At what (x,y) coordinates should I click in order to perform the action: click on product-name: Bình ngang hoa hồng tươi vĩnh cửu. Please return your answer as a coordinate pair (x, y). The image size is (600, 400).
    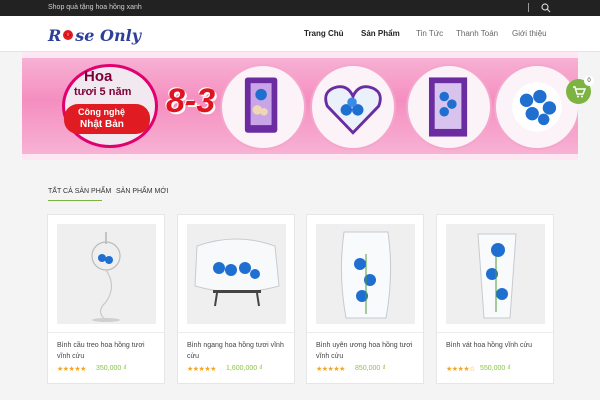
    Looking at the image, I should click on (238, 351).